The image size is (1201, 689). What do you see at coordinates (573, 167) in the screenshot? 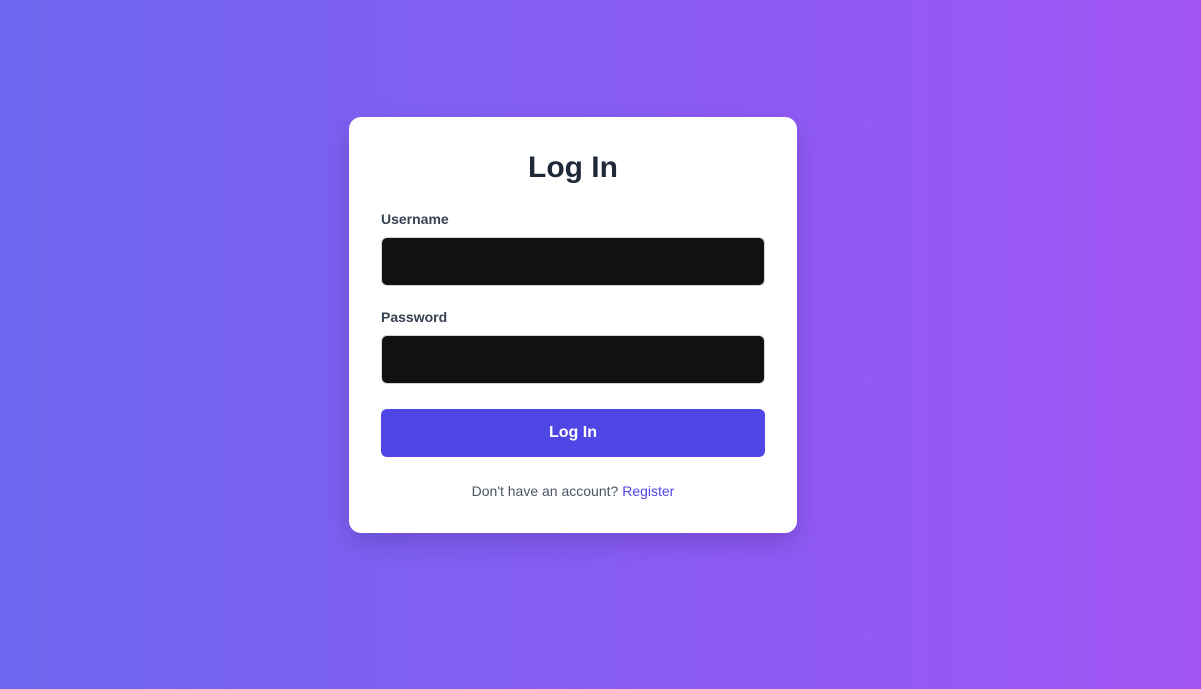
I see `page-title: Log In` at bounding box center [573, 167].